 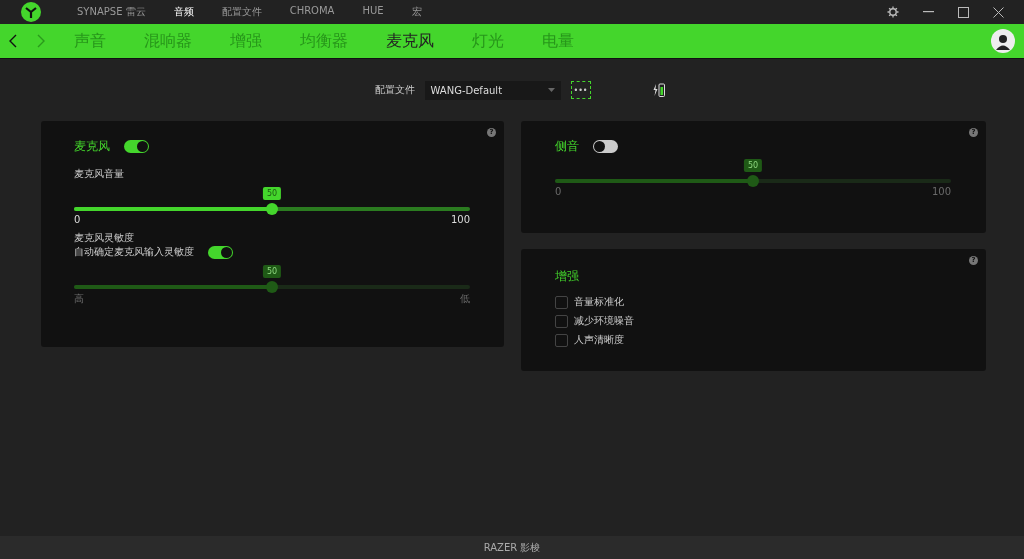 I want to click on profile-dropdown: WANG-Default, so click(x=492, y=90).